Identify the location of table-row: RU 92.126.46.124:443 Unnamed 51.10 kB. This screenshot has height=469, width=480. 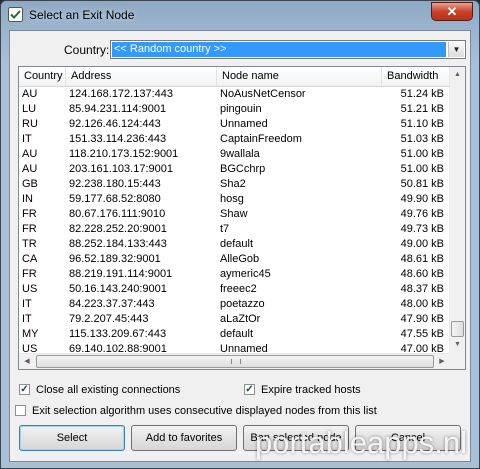
(234, 124).